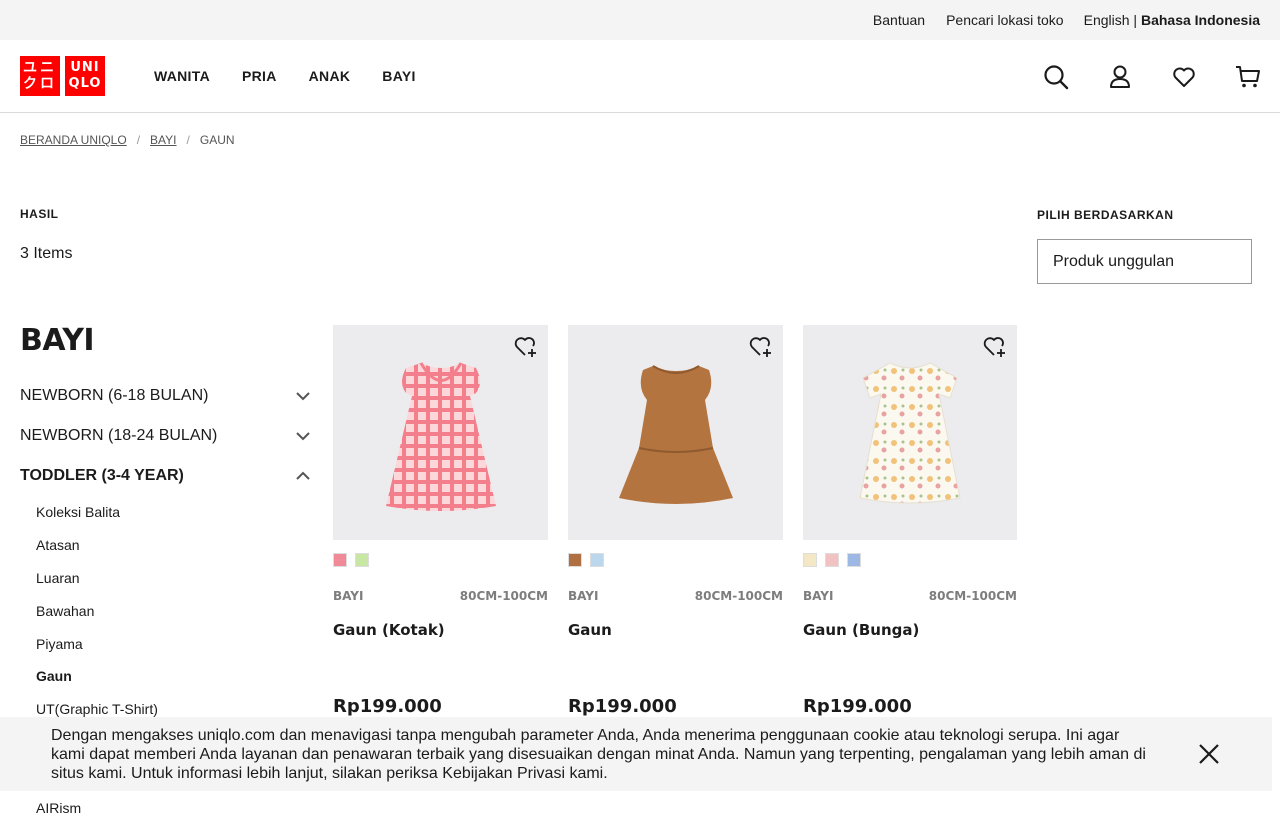  What do you see at coordinates (58, 578) in the screenshot?
I see `sidebar-item-luaran: Luaran` at bounding box center [58, 578].